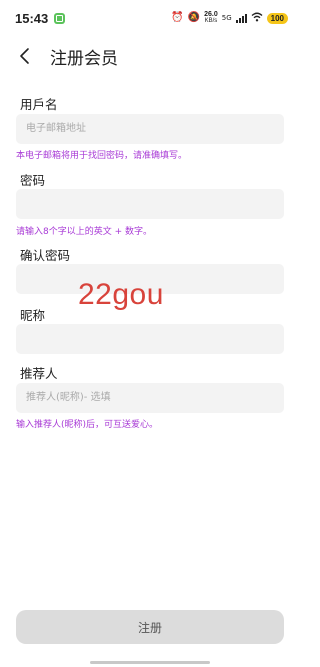 Image resolution: width=320 pixels, height=667 pixels. What do you see at coordinates (87, 425) in the screenshot?
I see `referrer-hint: 输入推荐人(昵称)后，可互送爱心。` at bounding box center [87, 425].